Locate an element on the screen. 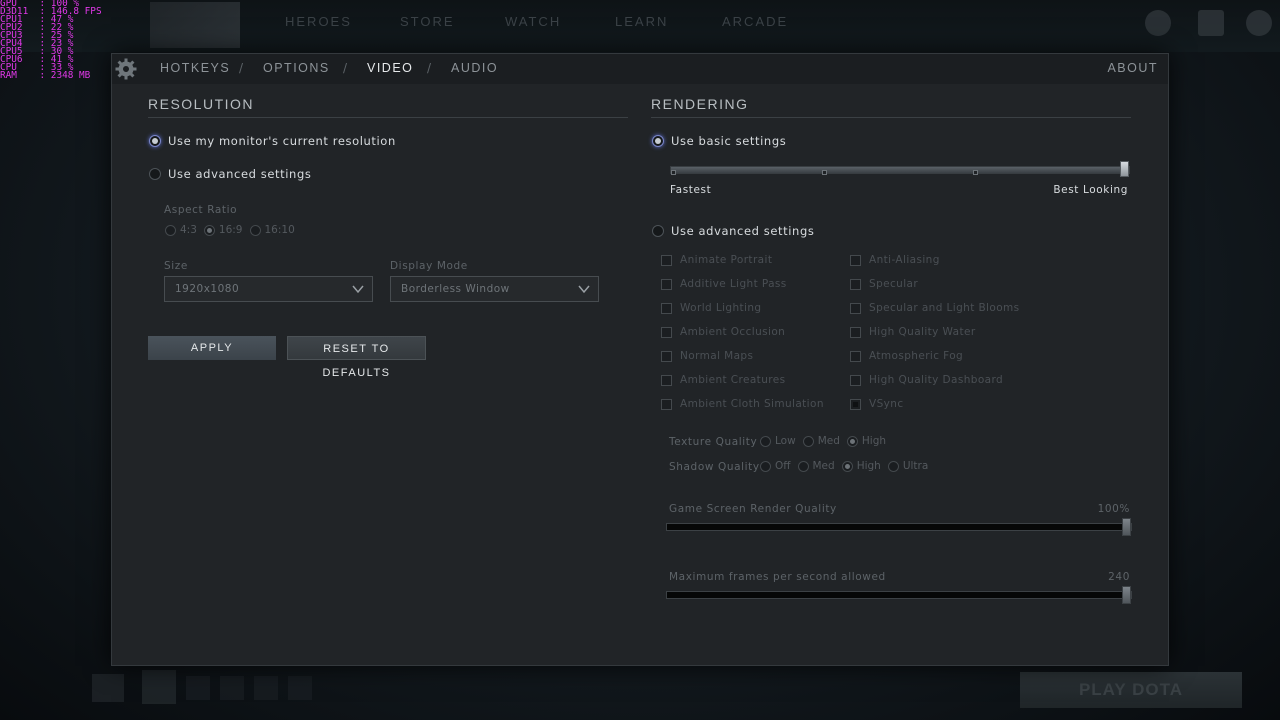 Image resolution: width=1280 pixels, height=720 pixels. option-label: Low is located at coordinates (785, 441).